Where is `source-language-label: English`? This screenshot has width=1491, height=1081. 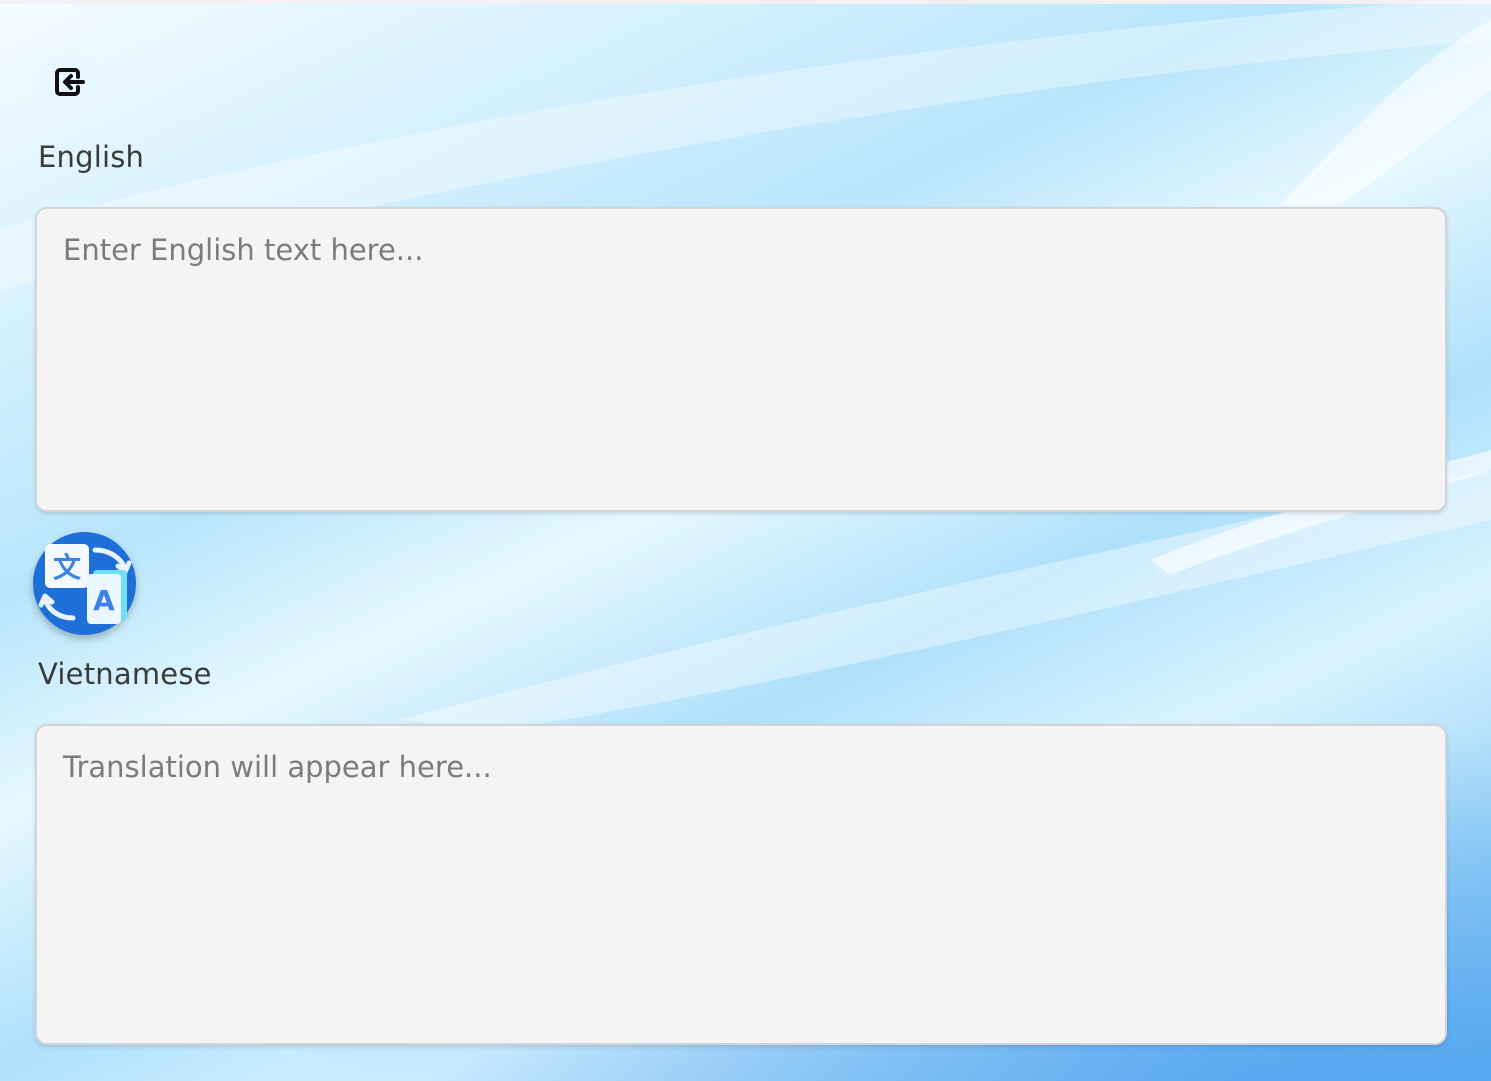
source-language-label: English is located at coordinates (91, 157).